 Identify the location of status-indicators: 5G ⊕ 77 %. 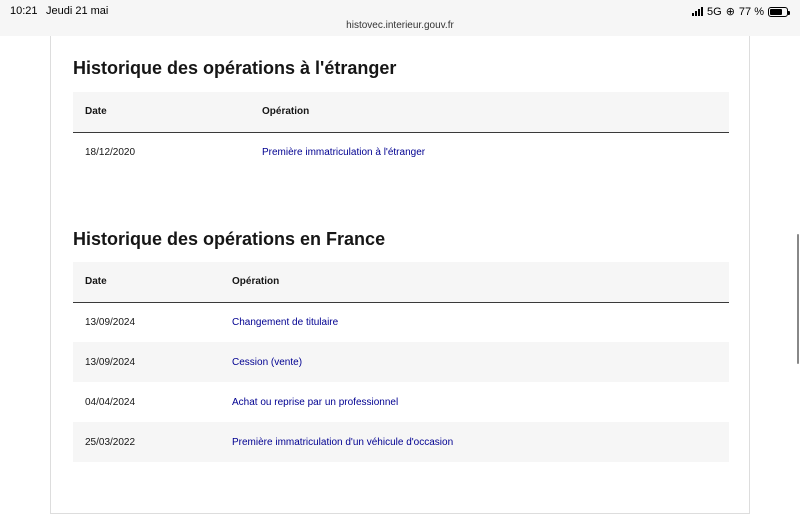
(741, 11).